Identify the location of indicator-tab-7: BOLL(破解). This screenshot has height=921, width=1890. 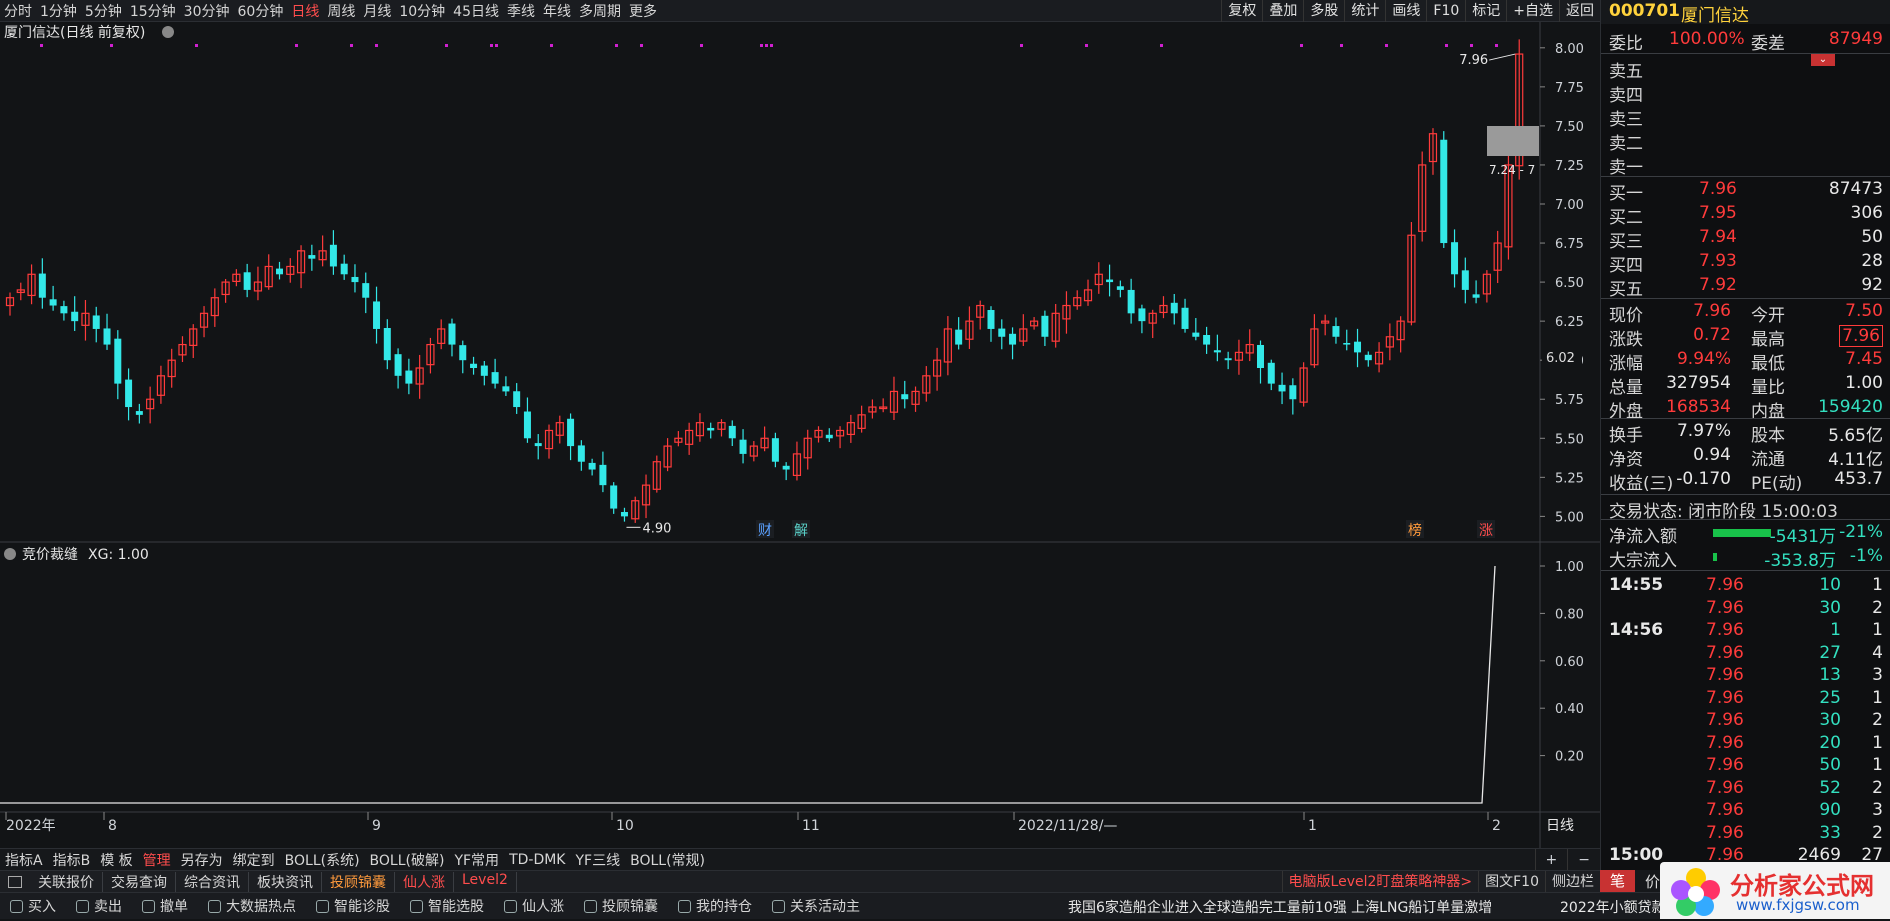
(407, 860).